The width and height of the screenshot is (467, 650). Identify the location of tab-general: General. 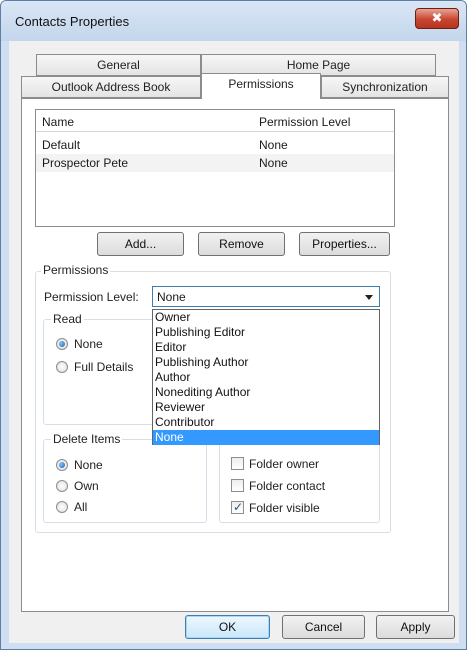
(118, 65).